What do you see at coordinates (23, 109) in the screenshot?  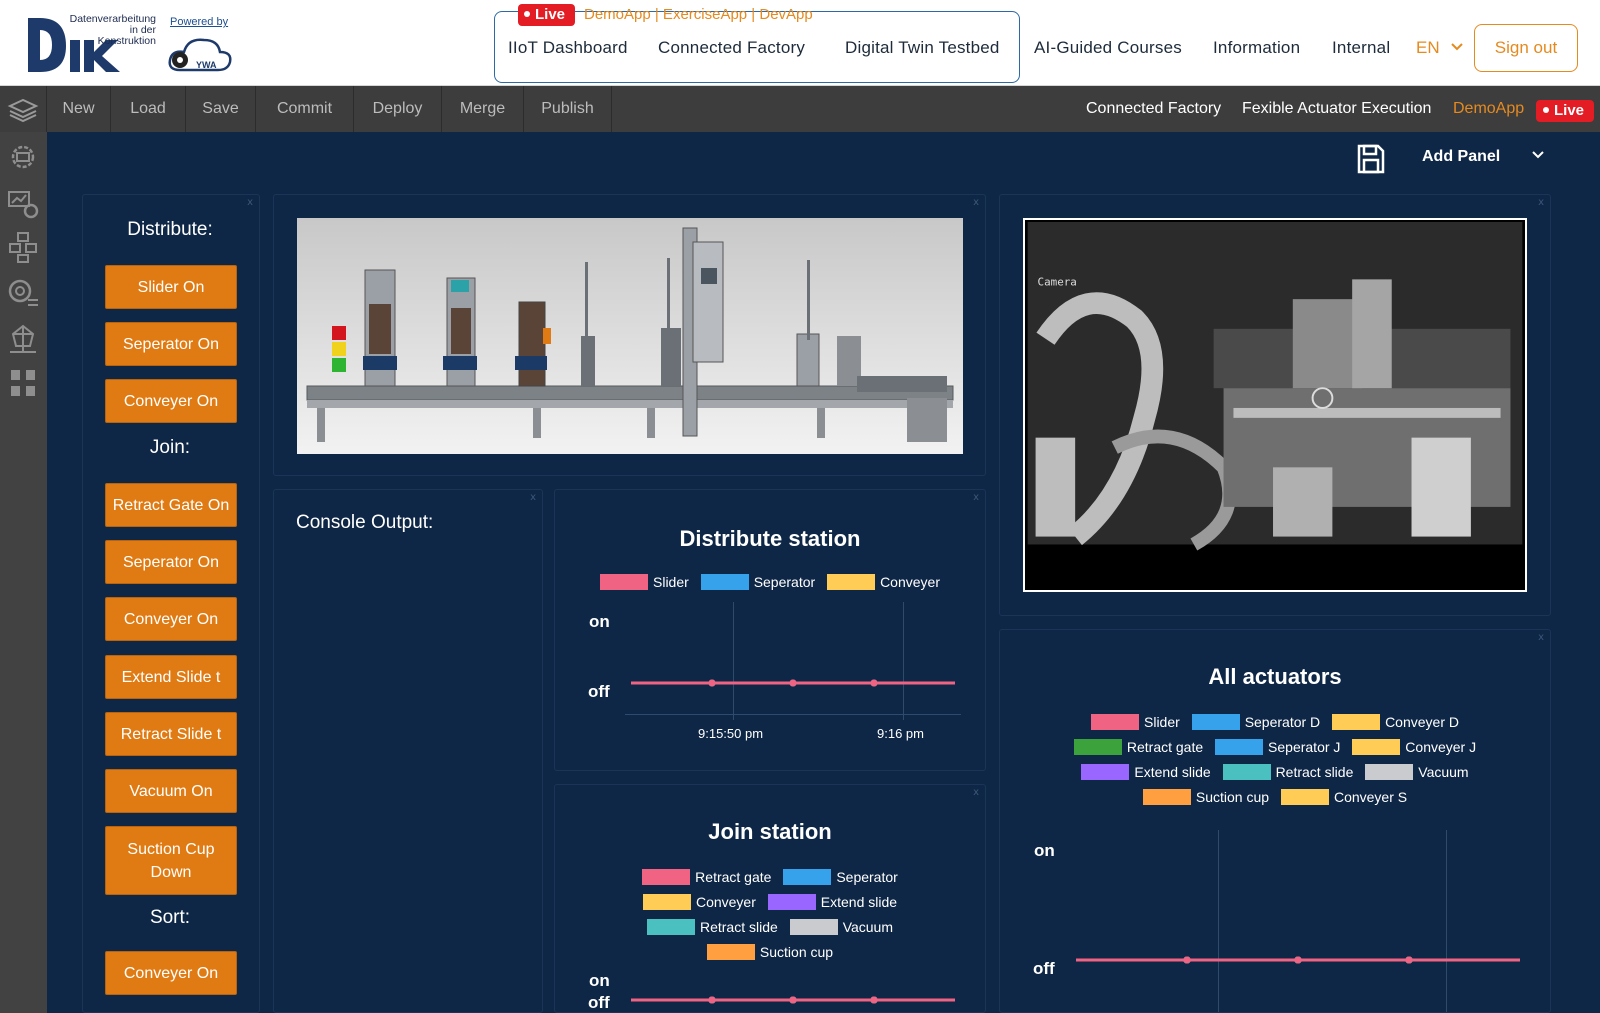 I see `logo-menu-button` at bounding box center [23, 109].